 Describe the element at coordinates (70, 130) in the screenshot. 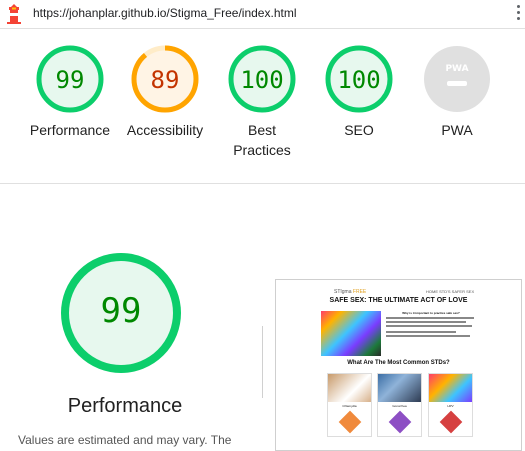

I see `gauge-label: Performance` at that location.